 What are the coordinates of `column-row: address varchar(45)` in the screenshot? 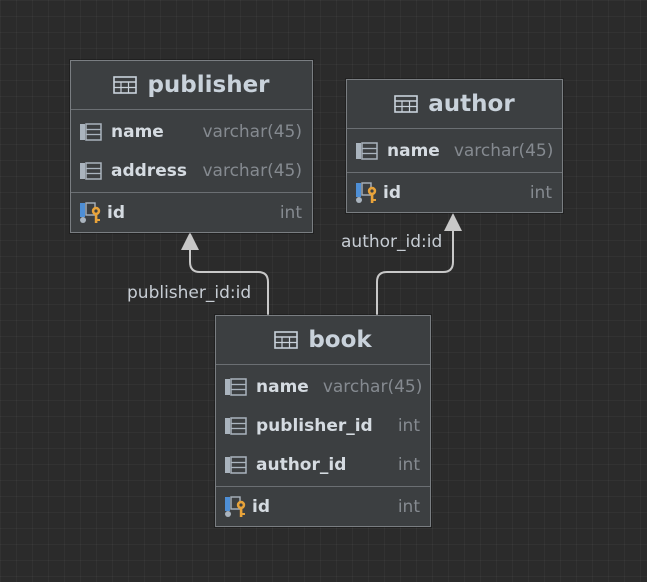 It's located at (191, 170).